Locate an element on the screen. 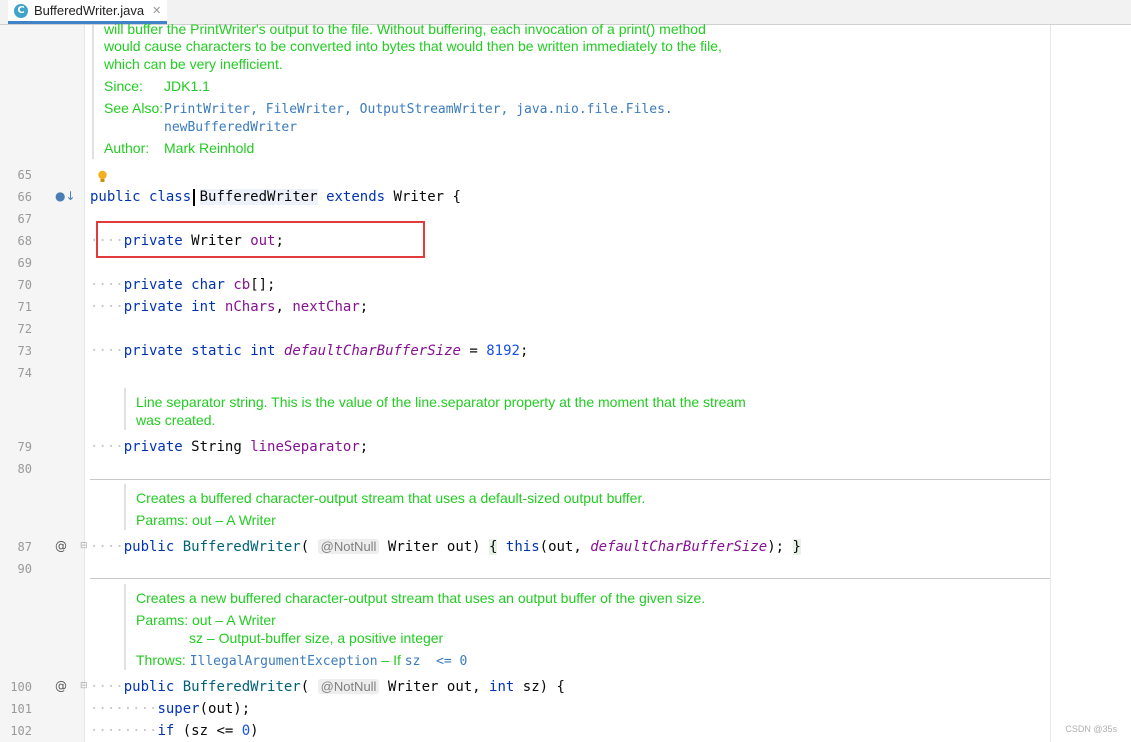 Image resolution: width=1131 pixels, height=742 pixels. doc-see-label: See Also: is located at coordinates (134, 108).